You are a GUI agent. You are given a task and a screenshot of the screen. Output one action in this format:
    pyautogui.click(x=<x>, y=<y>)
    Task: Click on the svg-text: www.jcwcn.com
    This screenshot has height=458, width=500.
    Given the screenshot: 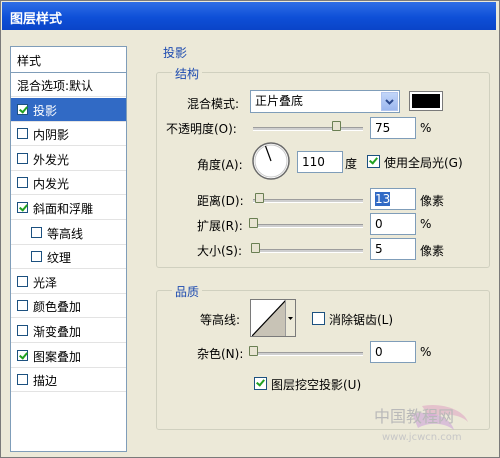 What is the action you would take?
    pyautogui.click(x=422, y=437)
    